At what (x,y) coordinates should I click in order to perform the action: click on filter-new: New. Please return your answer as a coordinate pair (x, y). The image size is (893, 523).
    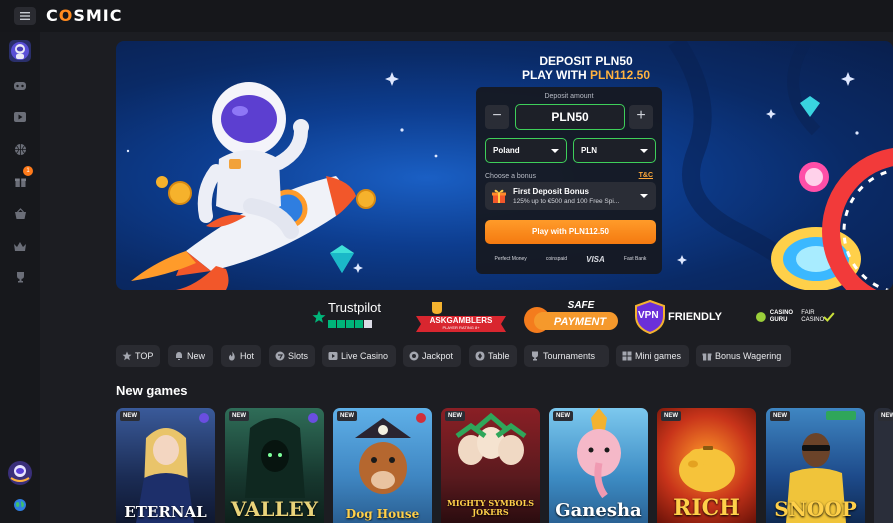
    Looking at the image, I should click on (190, 356).